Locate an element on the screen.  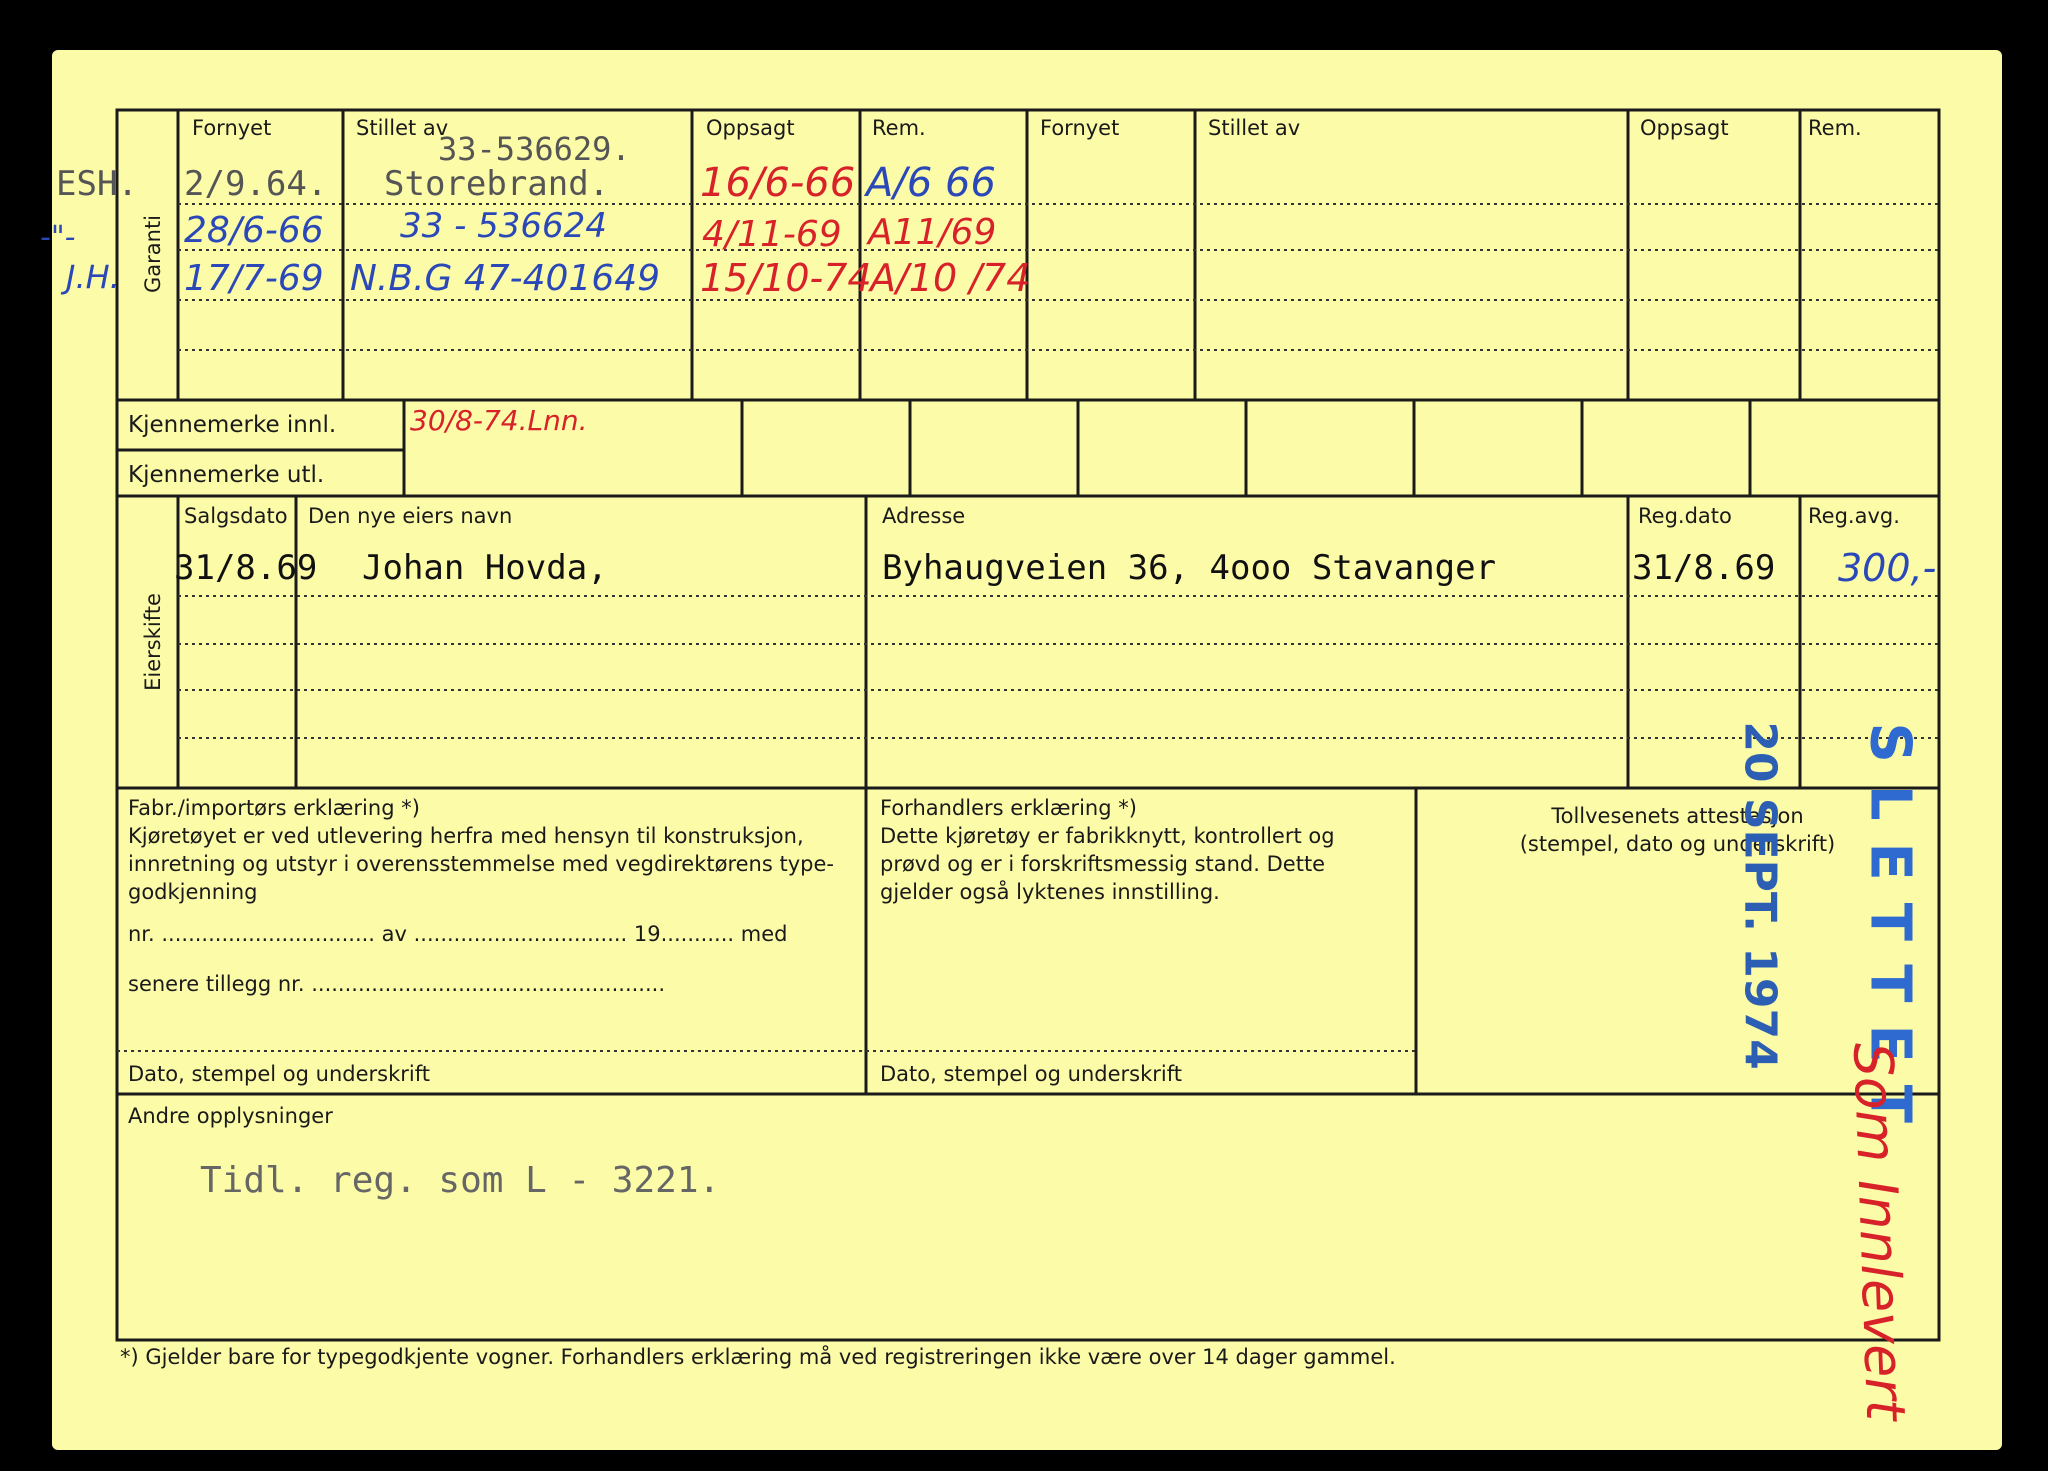
row3-fornyet: 17/7-69 is located at coordinates (254, 278).